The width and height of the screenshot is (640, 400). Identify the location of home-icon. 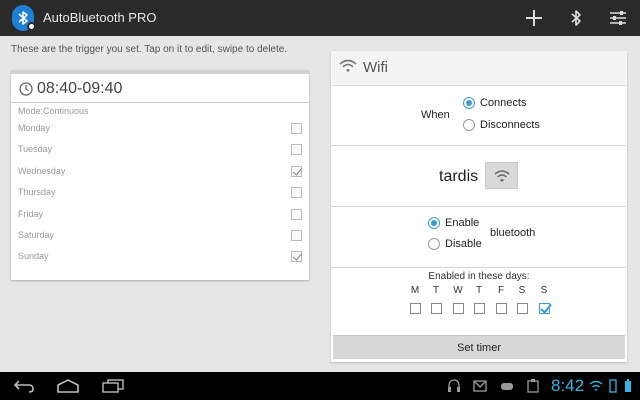
(68, 386).